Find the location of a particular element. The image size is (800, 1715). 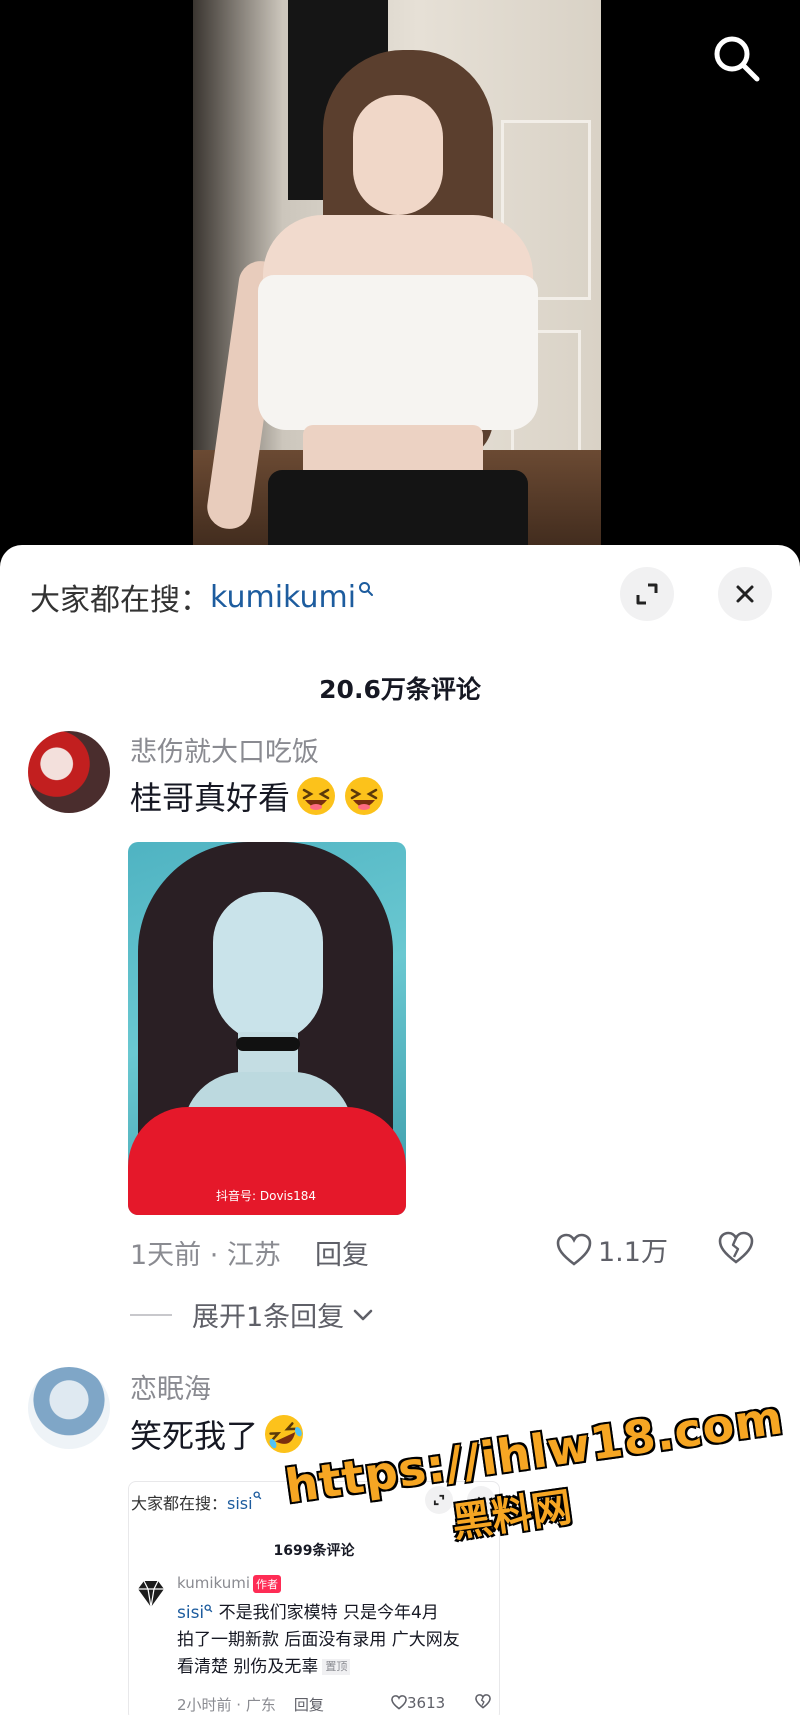

video-figure-head is located at coordinates (398, 155).